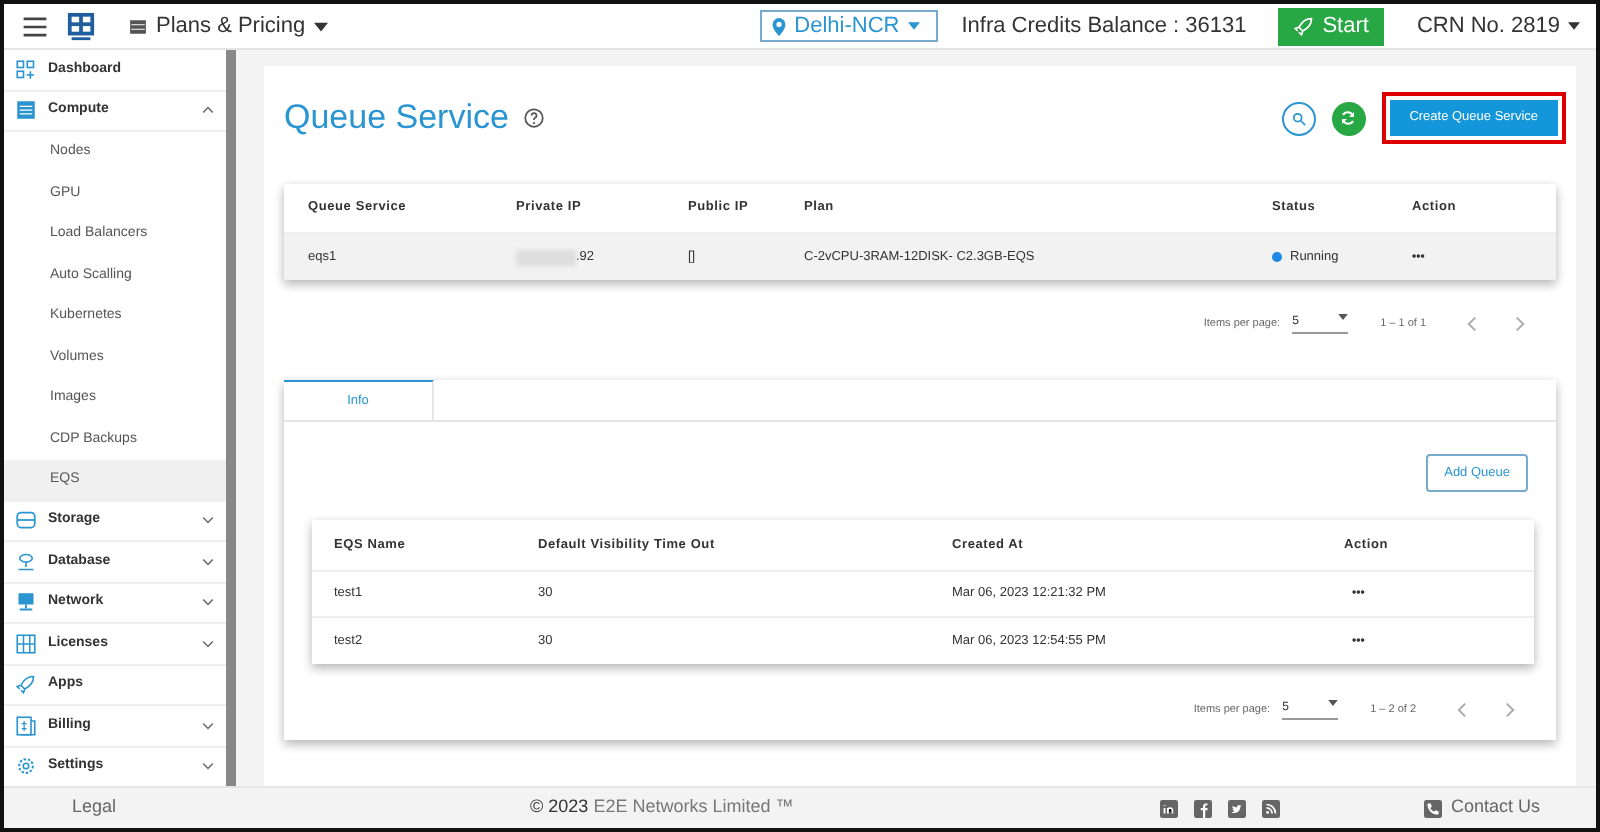 The width and height of the screenshot is (1600, 832). Describe the element at coordinates (138, 26) in the screenshot. I see `table-icon` at that location.